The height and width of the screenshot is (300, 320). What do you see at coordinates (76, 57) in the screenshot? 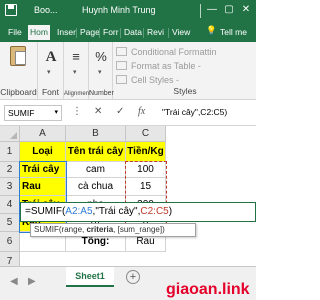
I see `align-icon: ≡` at bounding box center [76, 57].